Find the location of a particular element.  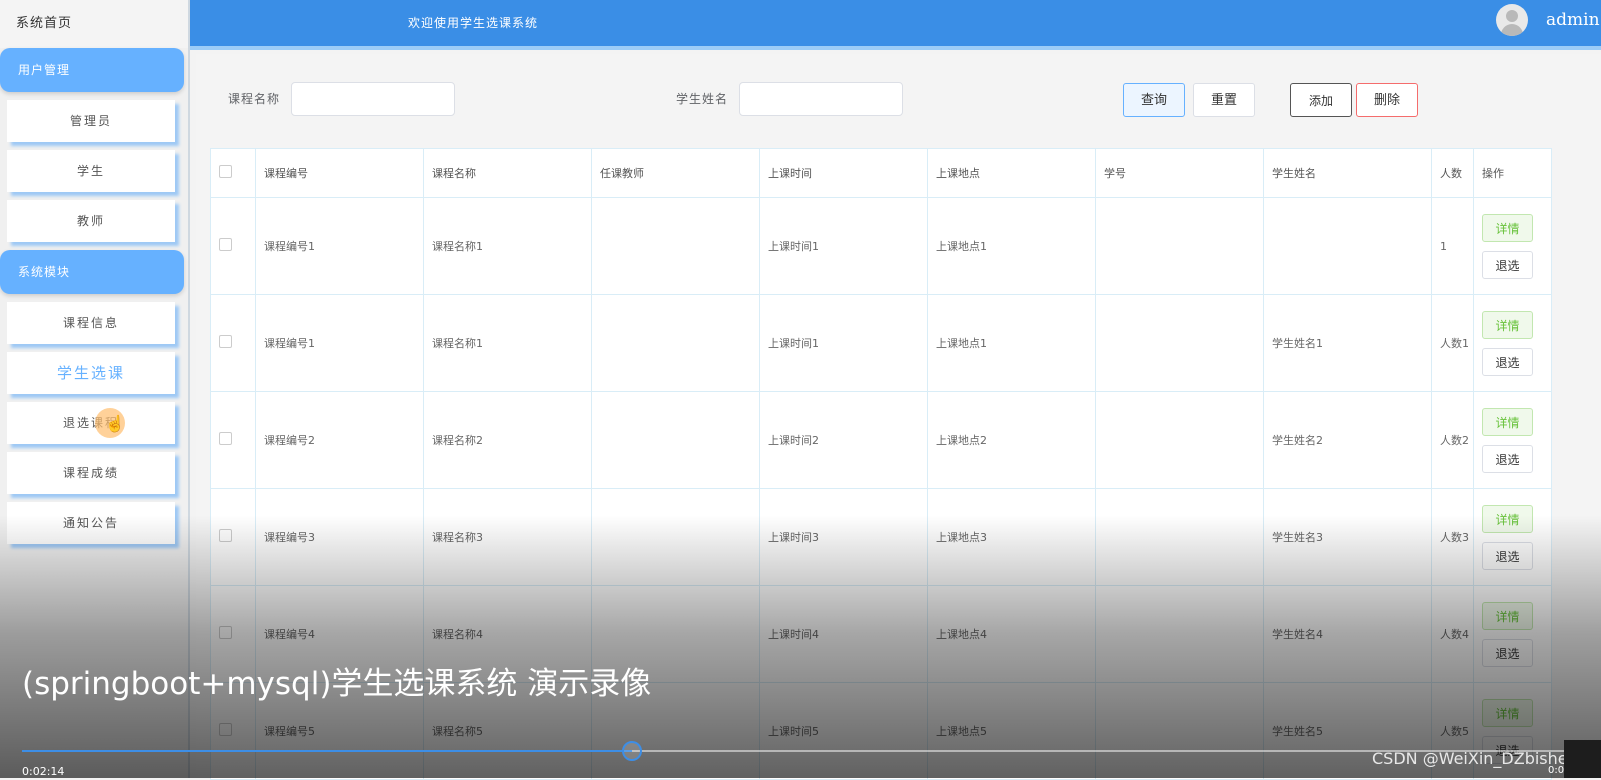

header-bar: 欢迎使用学生选课系统 admin is located at coordinates (895, 25).